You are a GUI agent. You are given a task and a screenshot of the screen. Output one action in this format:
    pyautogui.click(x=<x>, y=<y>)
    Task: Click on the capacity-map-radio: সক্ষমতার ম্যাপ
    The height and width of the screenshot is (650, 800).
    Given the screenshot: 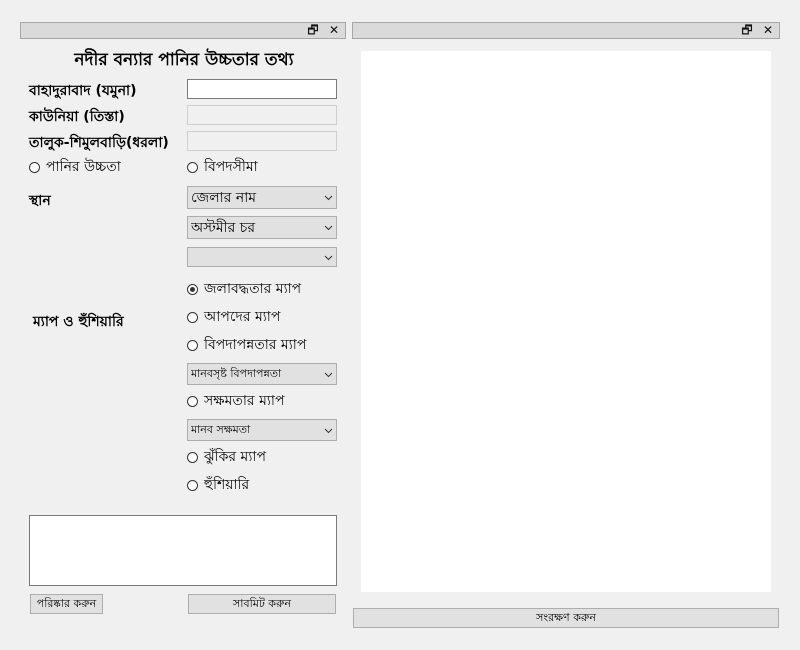 What is the action you would take?
    pyautogui.click(x=235, y=401)
    